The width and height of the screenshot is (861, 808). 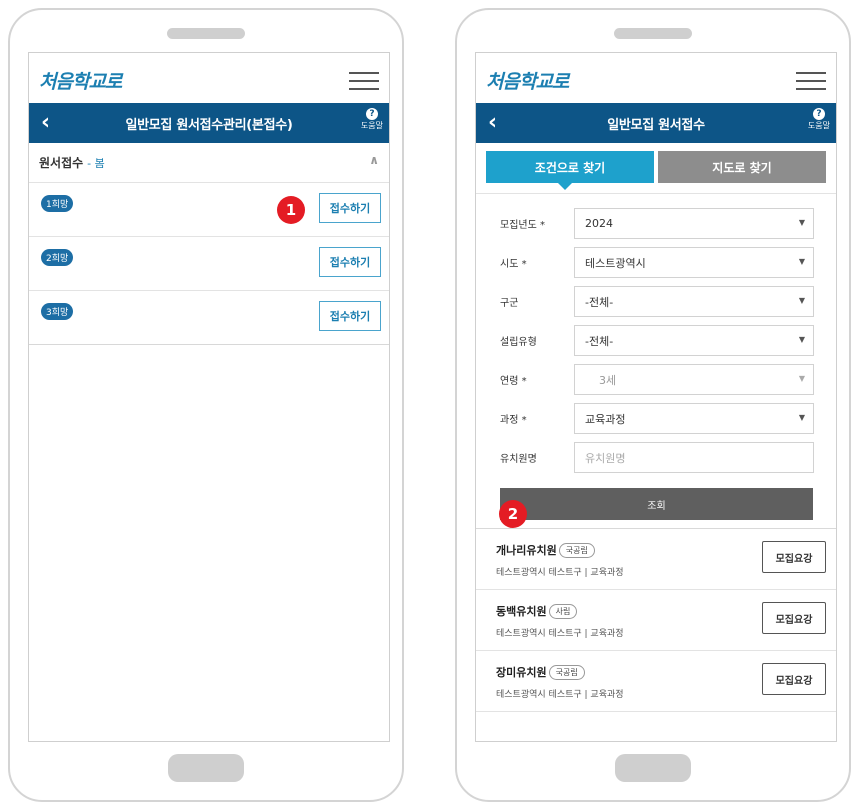 I want to click on course-select: 교육과정 ▼, so click(x=694, y=418).